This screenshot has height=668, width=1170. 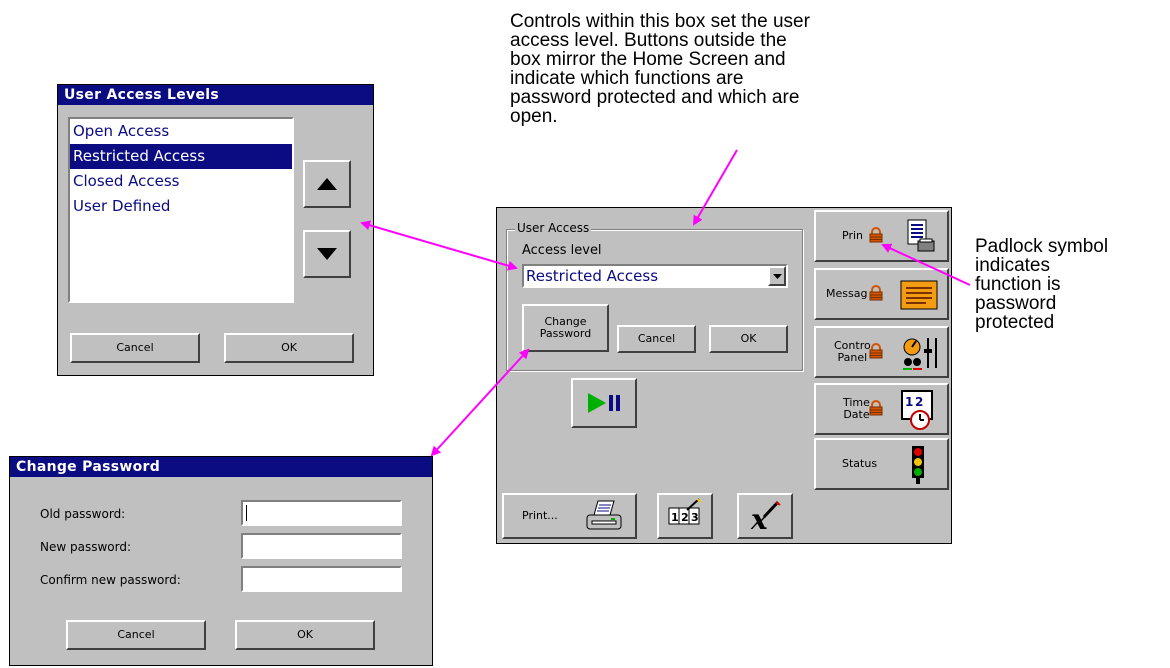 What do you see at coordinates (439, 245) in the screenshot?
I see `callout-arrow-list` at bounding box center [439, 245].